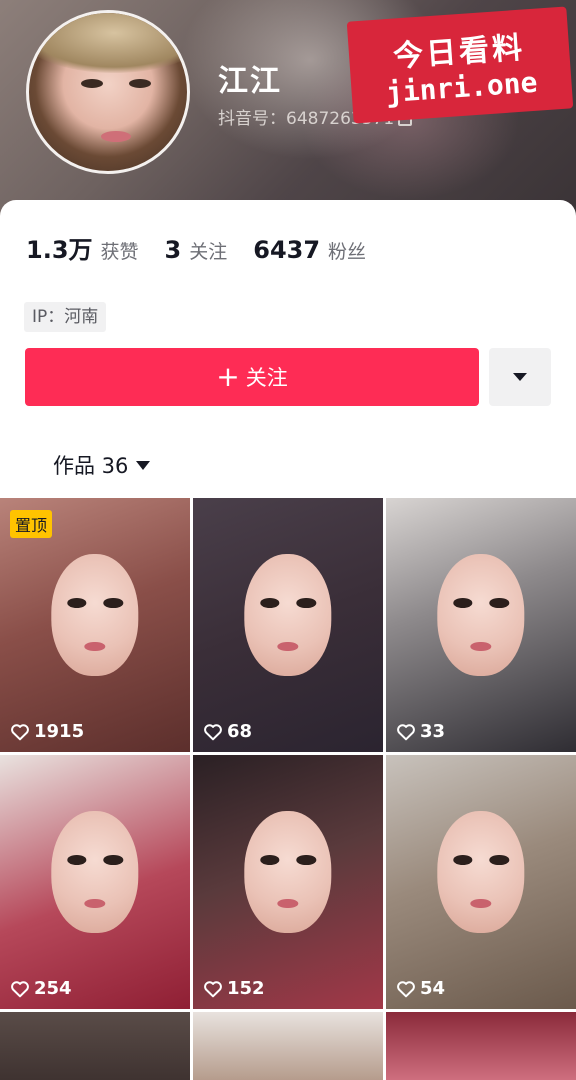  I want to click on like-count-text: 68, so click(240, 731).